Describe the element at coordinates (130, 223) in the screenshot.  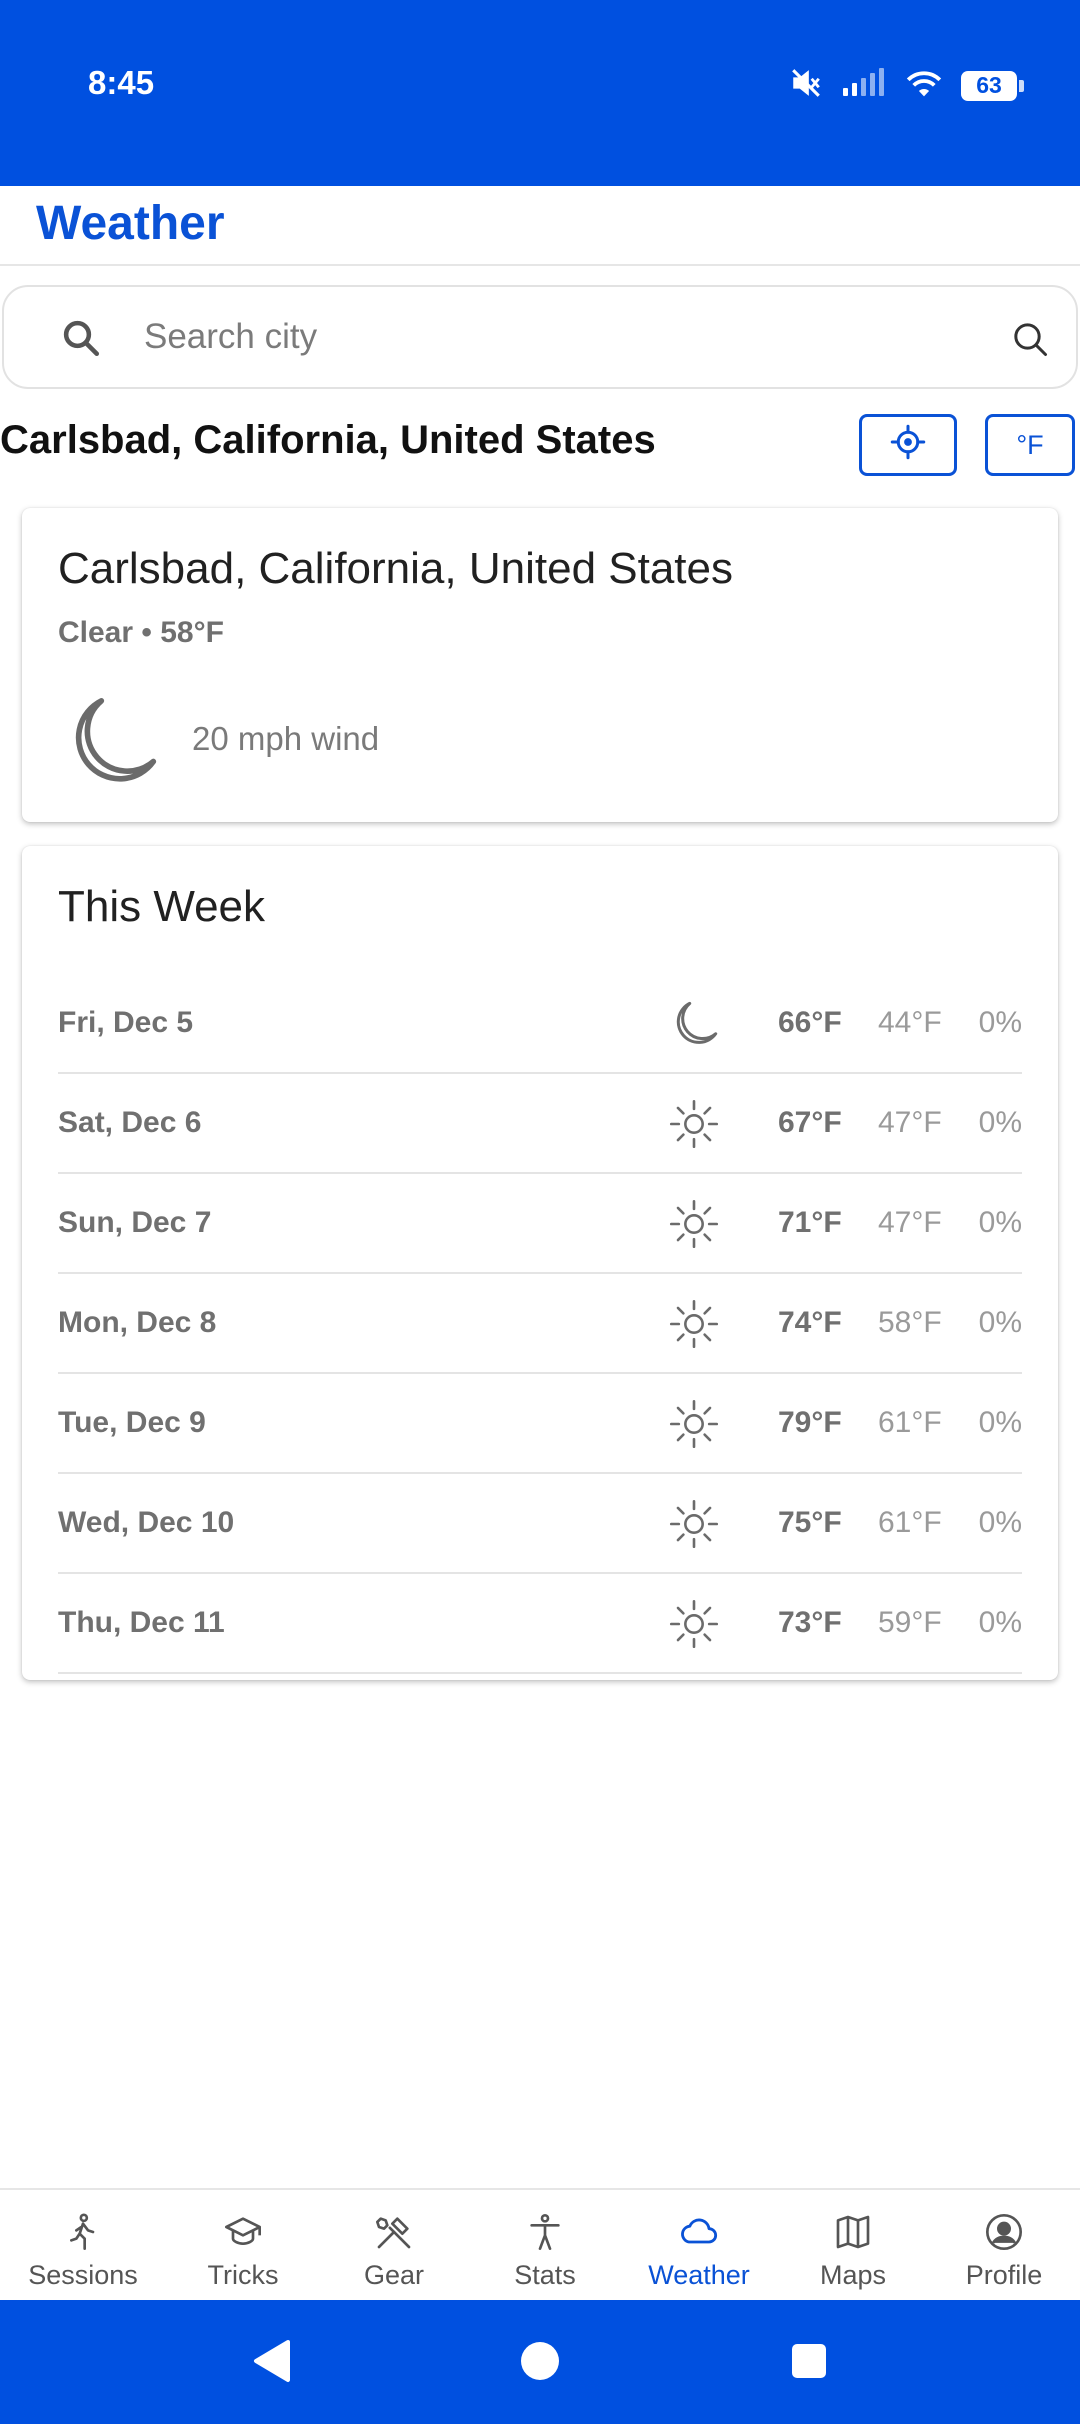
I see `page-title: Weather` at that location.